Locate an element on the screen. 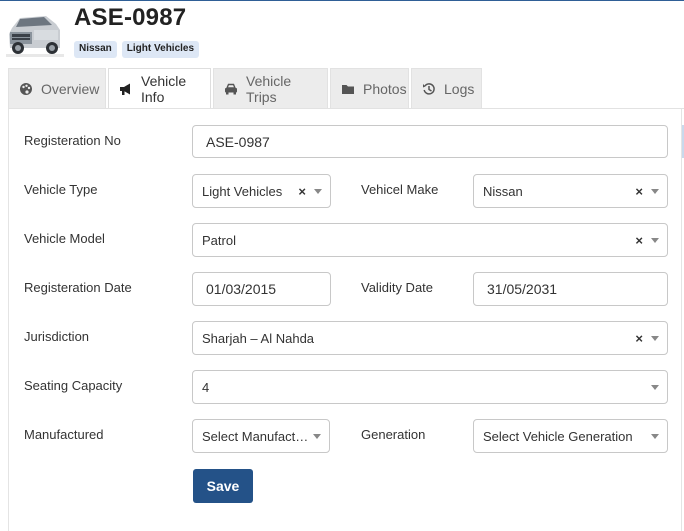 The width and height of the screenshot is (684, 531). tab-logs: Logs is located at coordinates (446, 88).